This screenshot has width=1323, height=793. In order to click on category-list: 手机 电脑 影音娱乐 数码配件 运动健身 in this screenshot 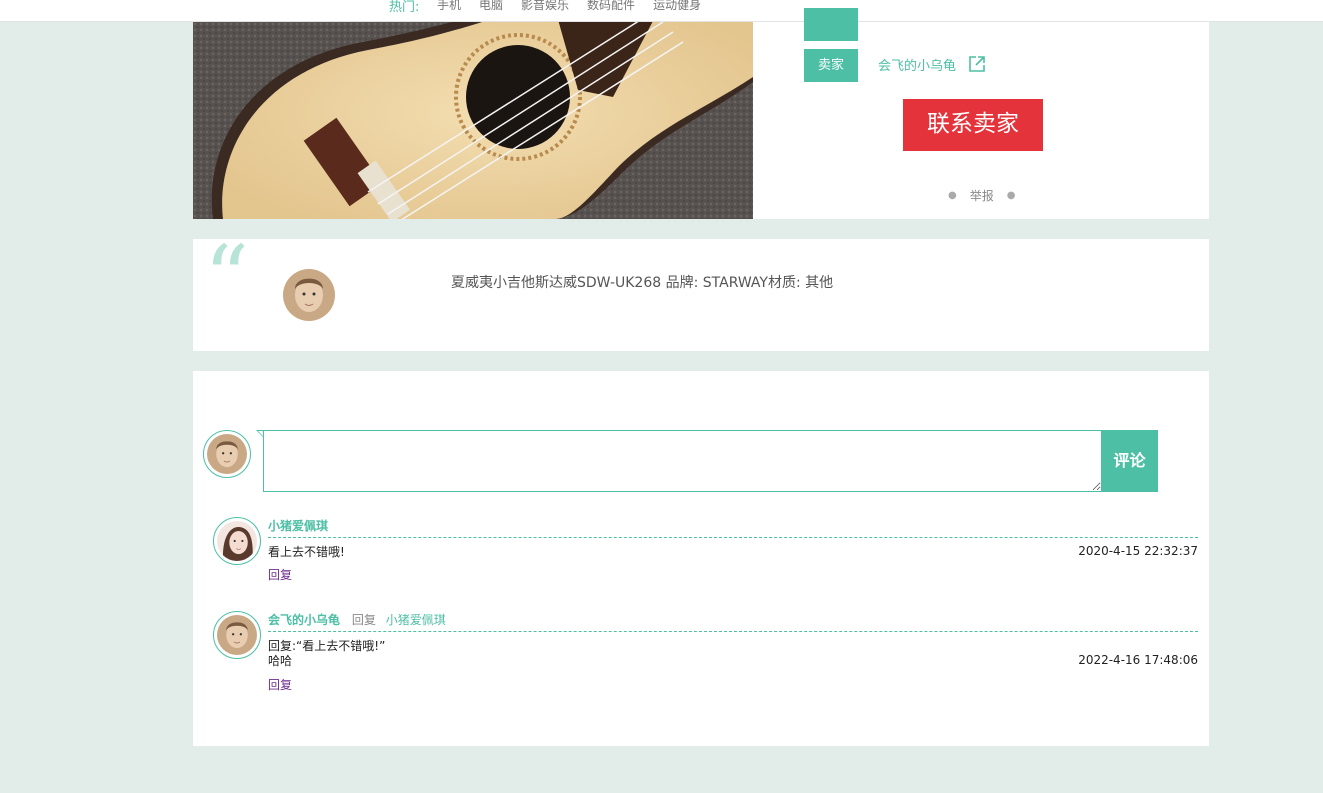, I will do `click(578, 6)`.